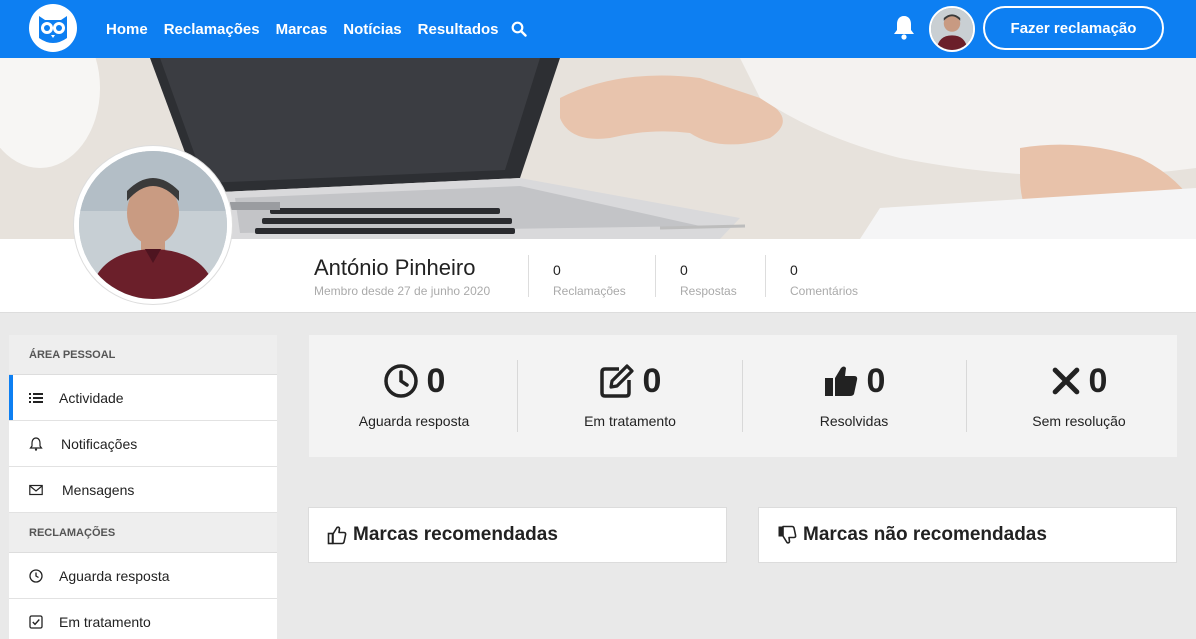  Describe the element at coordinates (1079, 396) in the screenshot. I see `summary-unresolved: 0 Sem resolução` at that location.